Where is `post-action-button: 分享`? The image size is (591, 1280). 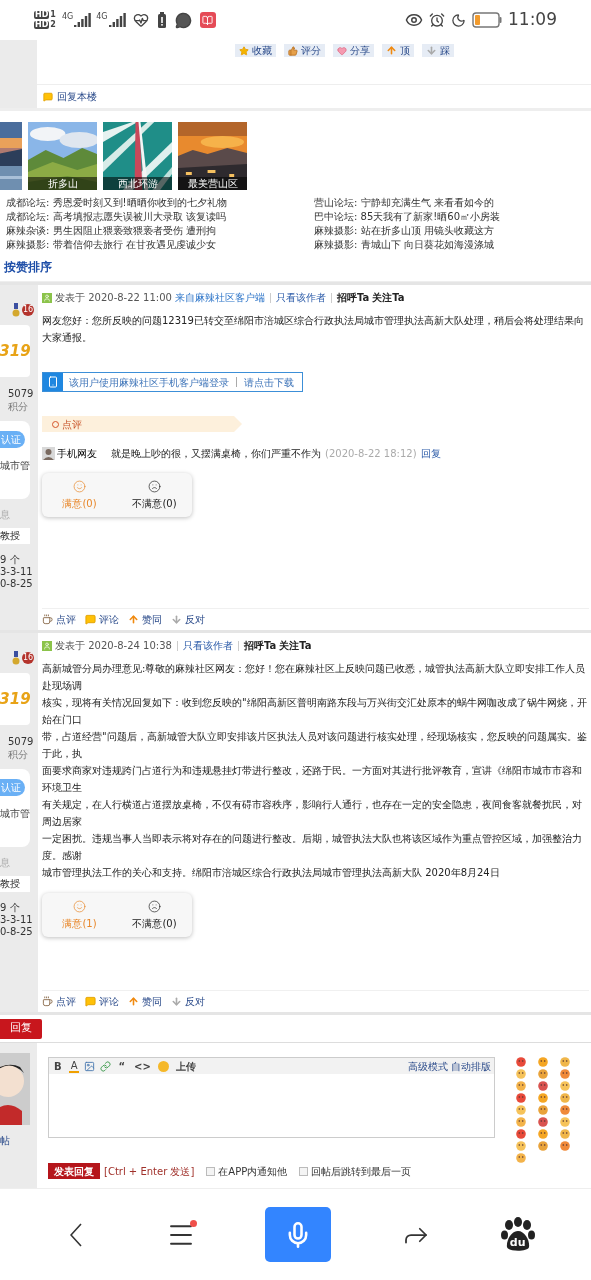
post-action-button: 分享 is located at coordinates (353, 50).